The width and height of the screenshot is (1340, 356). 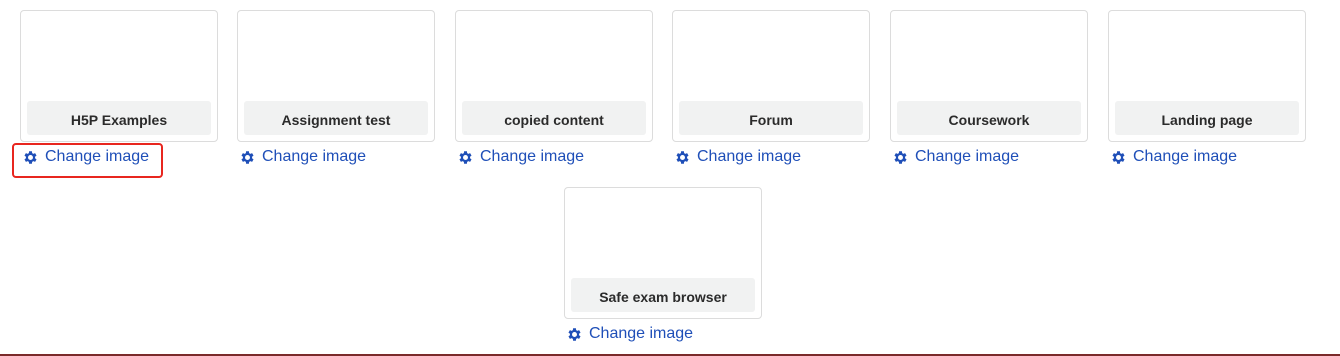 I want to click on section-tile: Safe exam browser Change image, so click(x=664, y=267).